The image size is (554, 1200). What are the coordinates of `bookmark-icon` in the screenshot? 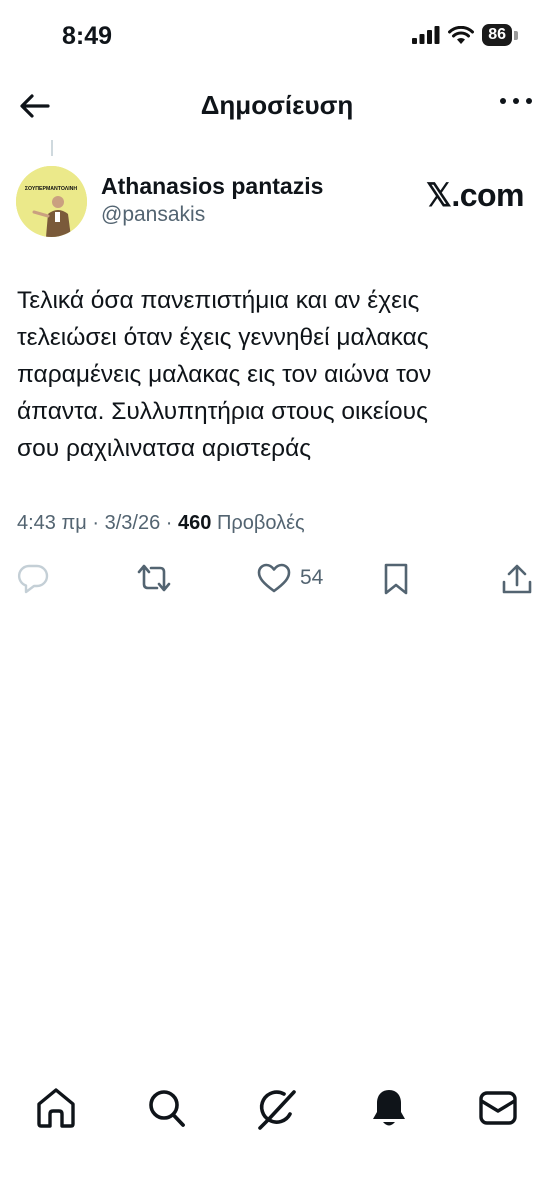 It's located at (396, 579).